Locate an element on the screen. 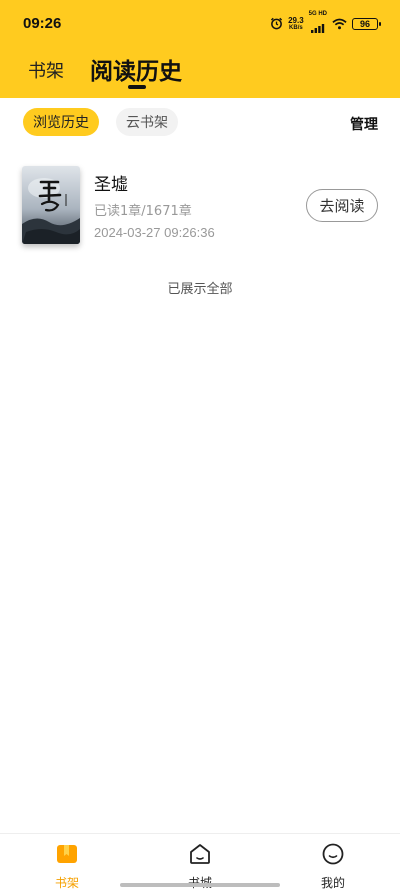 The width and height of the screenshot is (400, 889). signal-label: 5G HD is located at coordinates (317, 14).